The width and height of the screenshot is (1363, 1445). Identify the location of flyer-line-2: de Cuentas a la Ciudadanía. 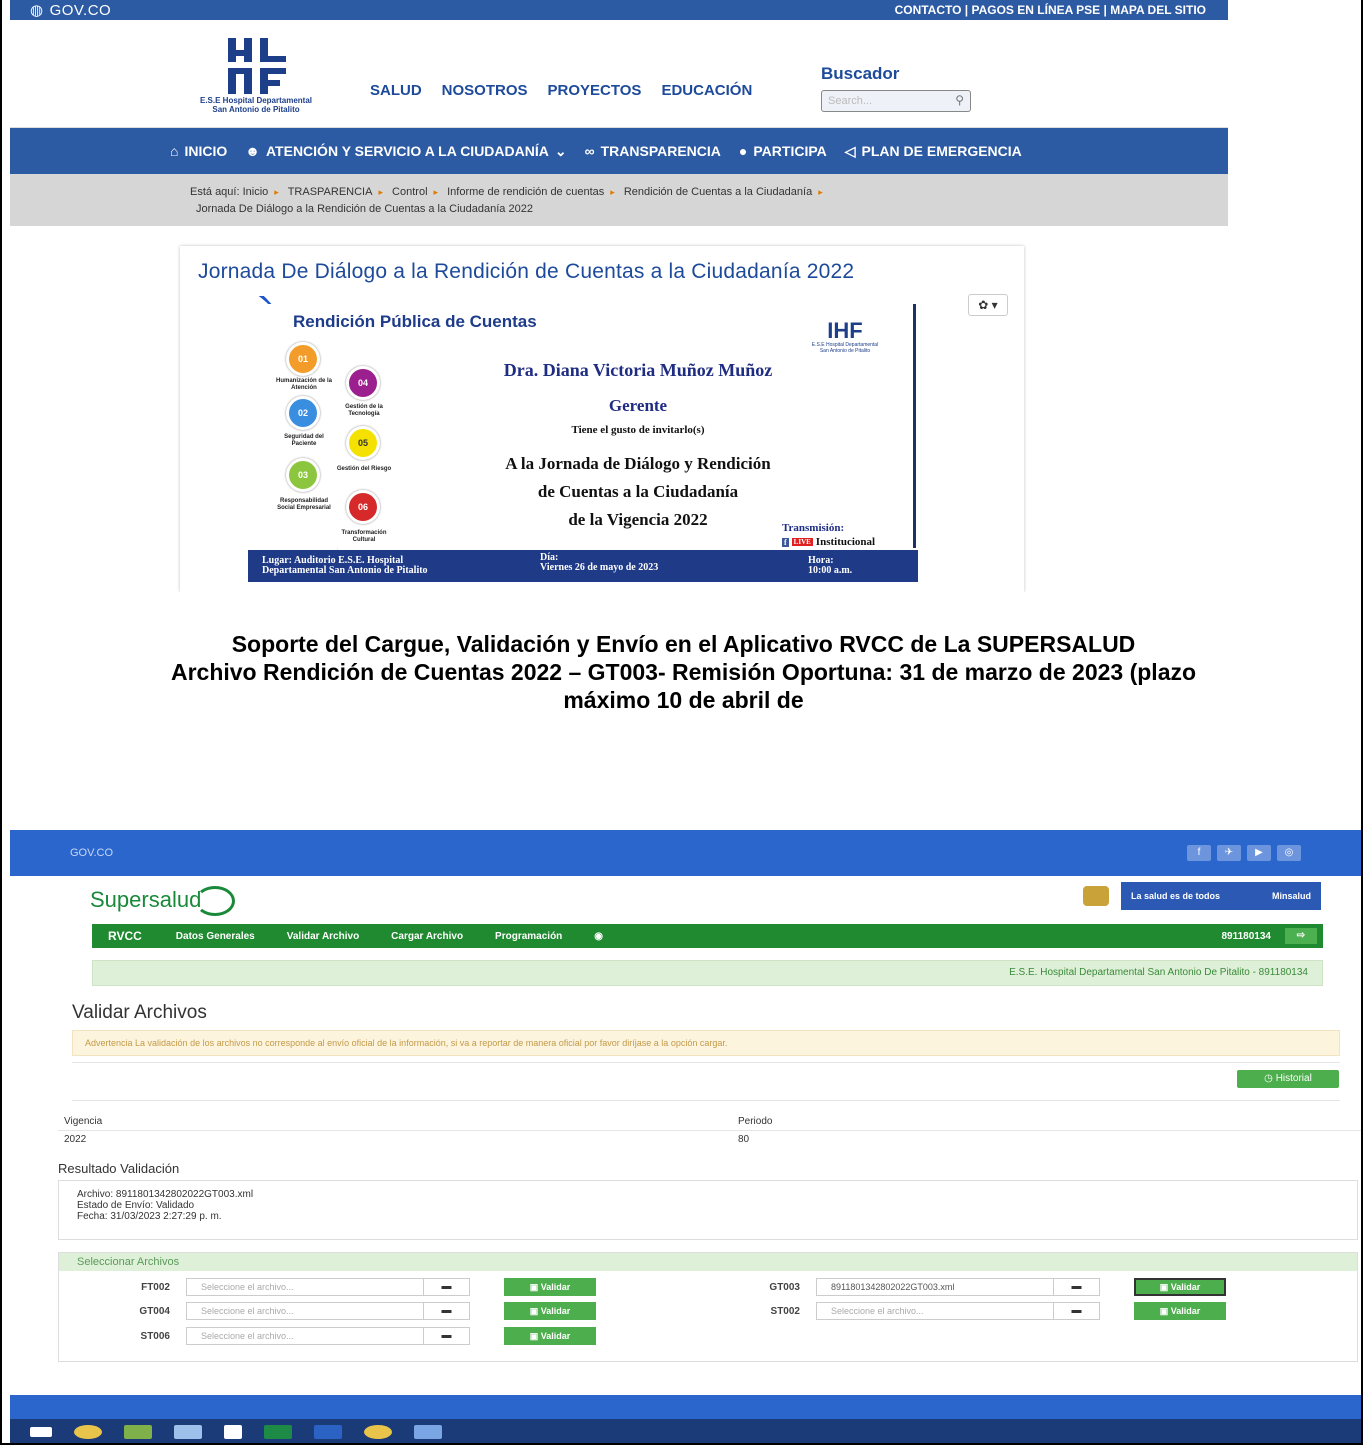
(638, 491).